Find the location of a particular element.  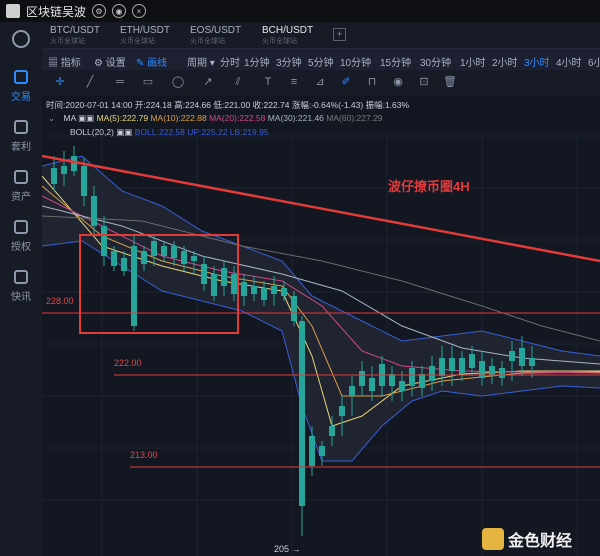

tab-bch-usdt: BCH/USDT 火币全球站 is located at coordinates (288, 37).